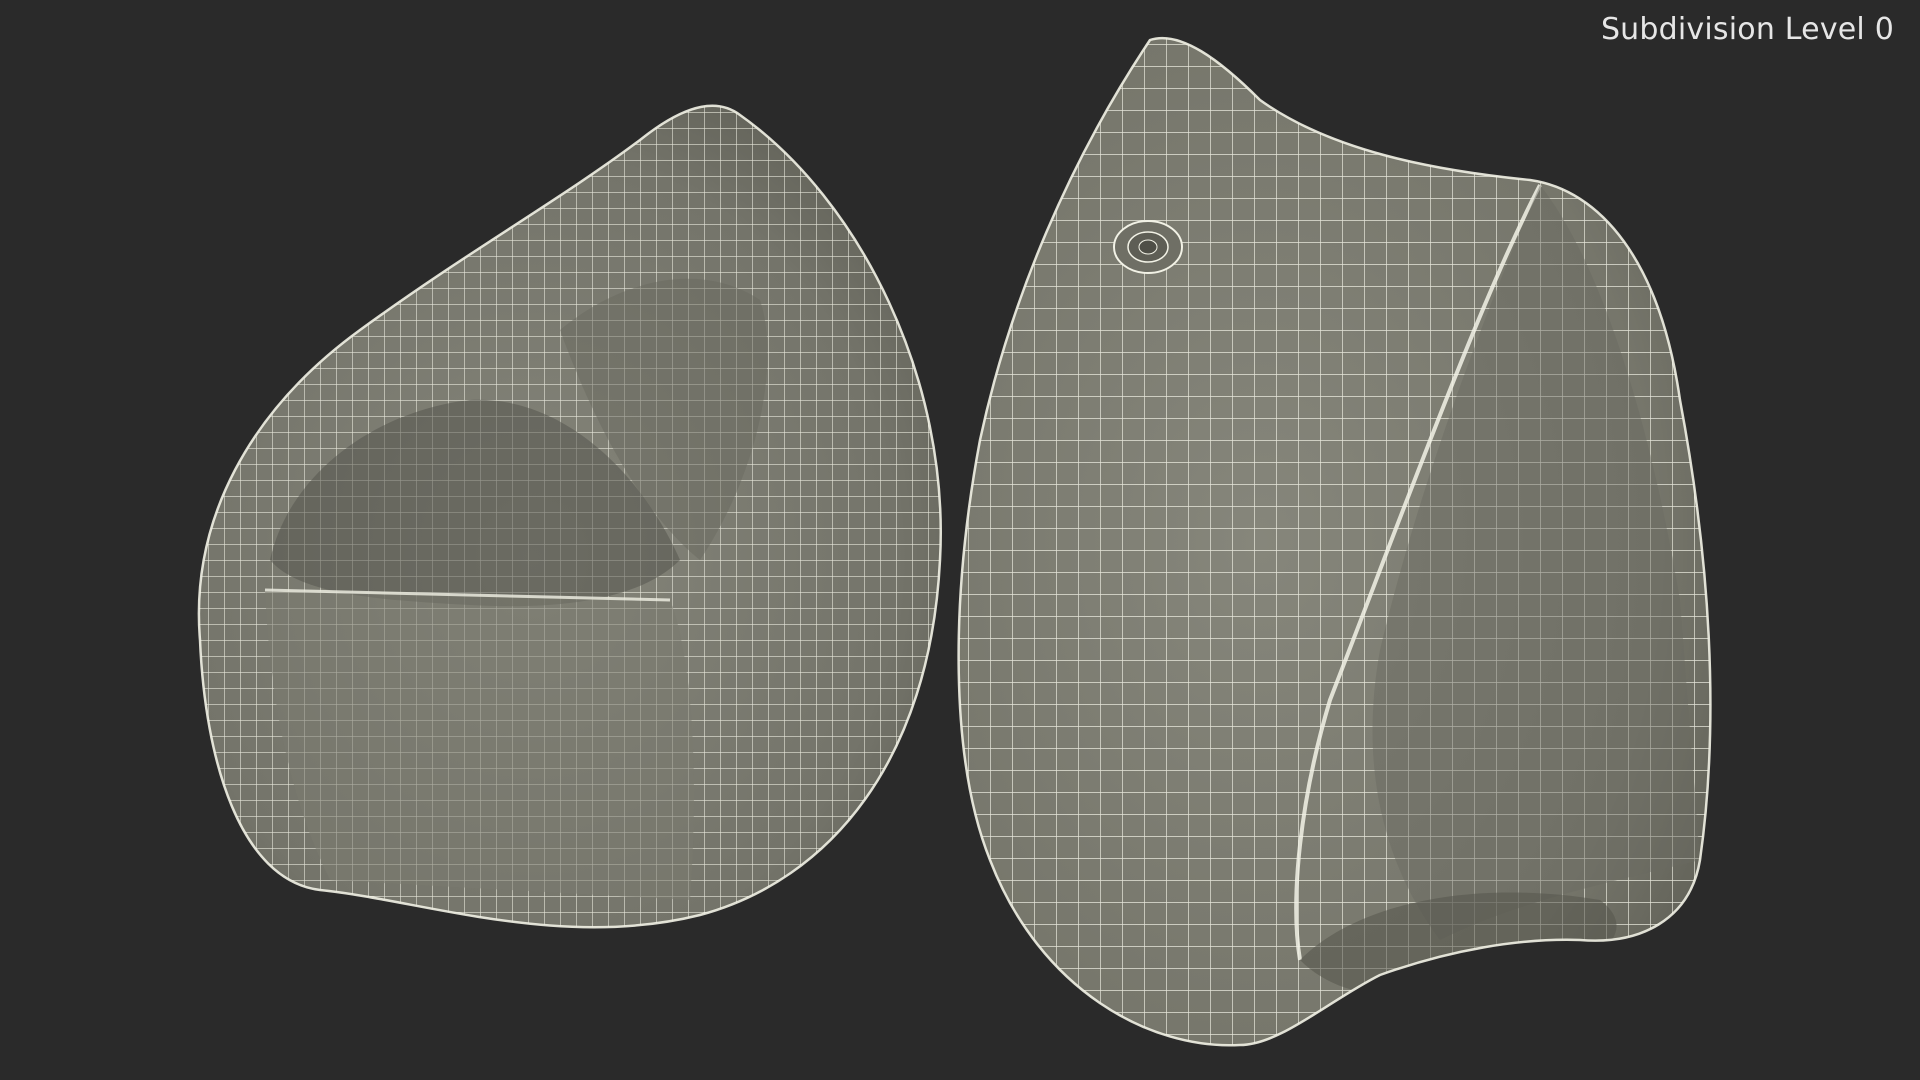  I want to click on subdivision-level-label: Subdivision Level 0, so click(1747, 29).